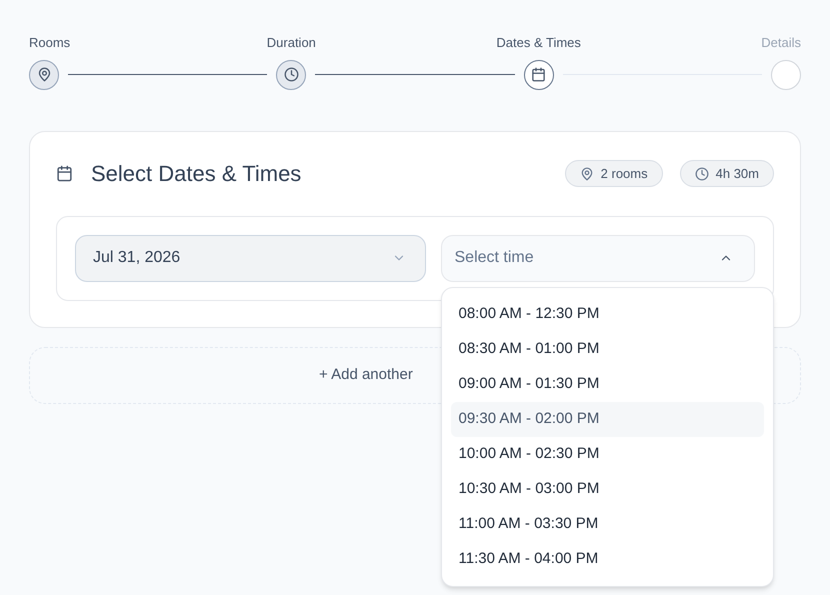 Image resolution: width=830 pixels, height=595 pixels. I want to click on time-option: 09:00 AM - 01:30 PM, so click(607, 384).